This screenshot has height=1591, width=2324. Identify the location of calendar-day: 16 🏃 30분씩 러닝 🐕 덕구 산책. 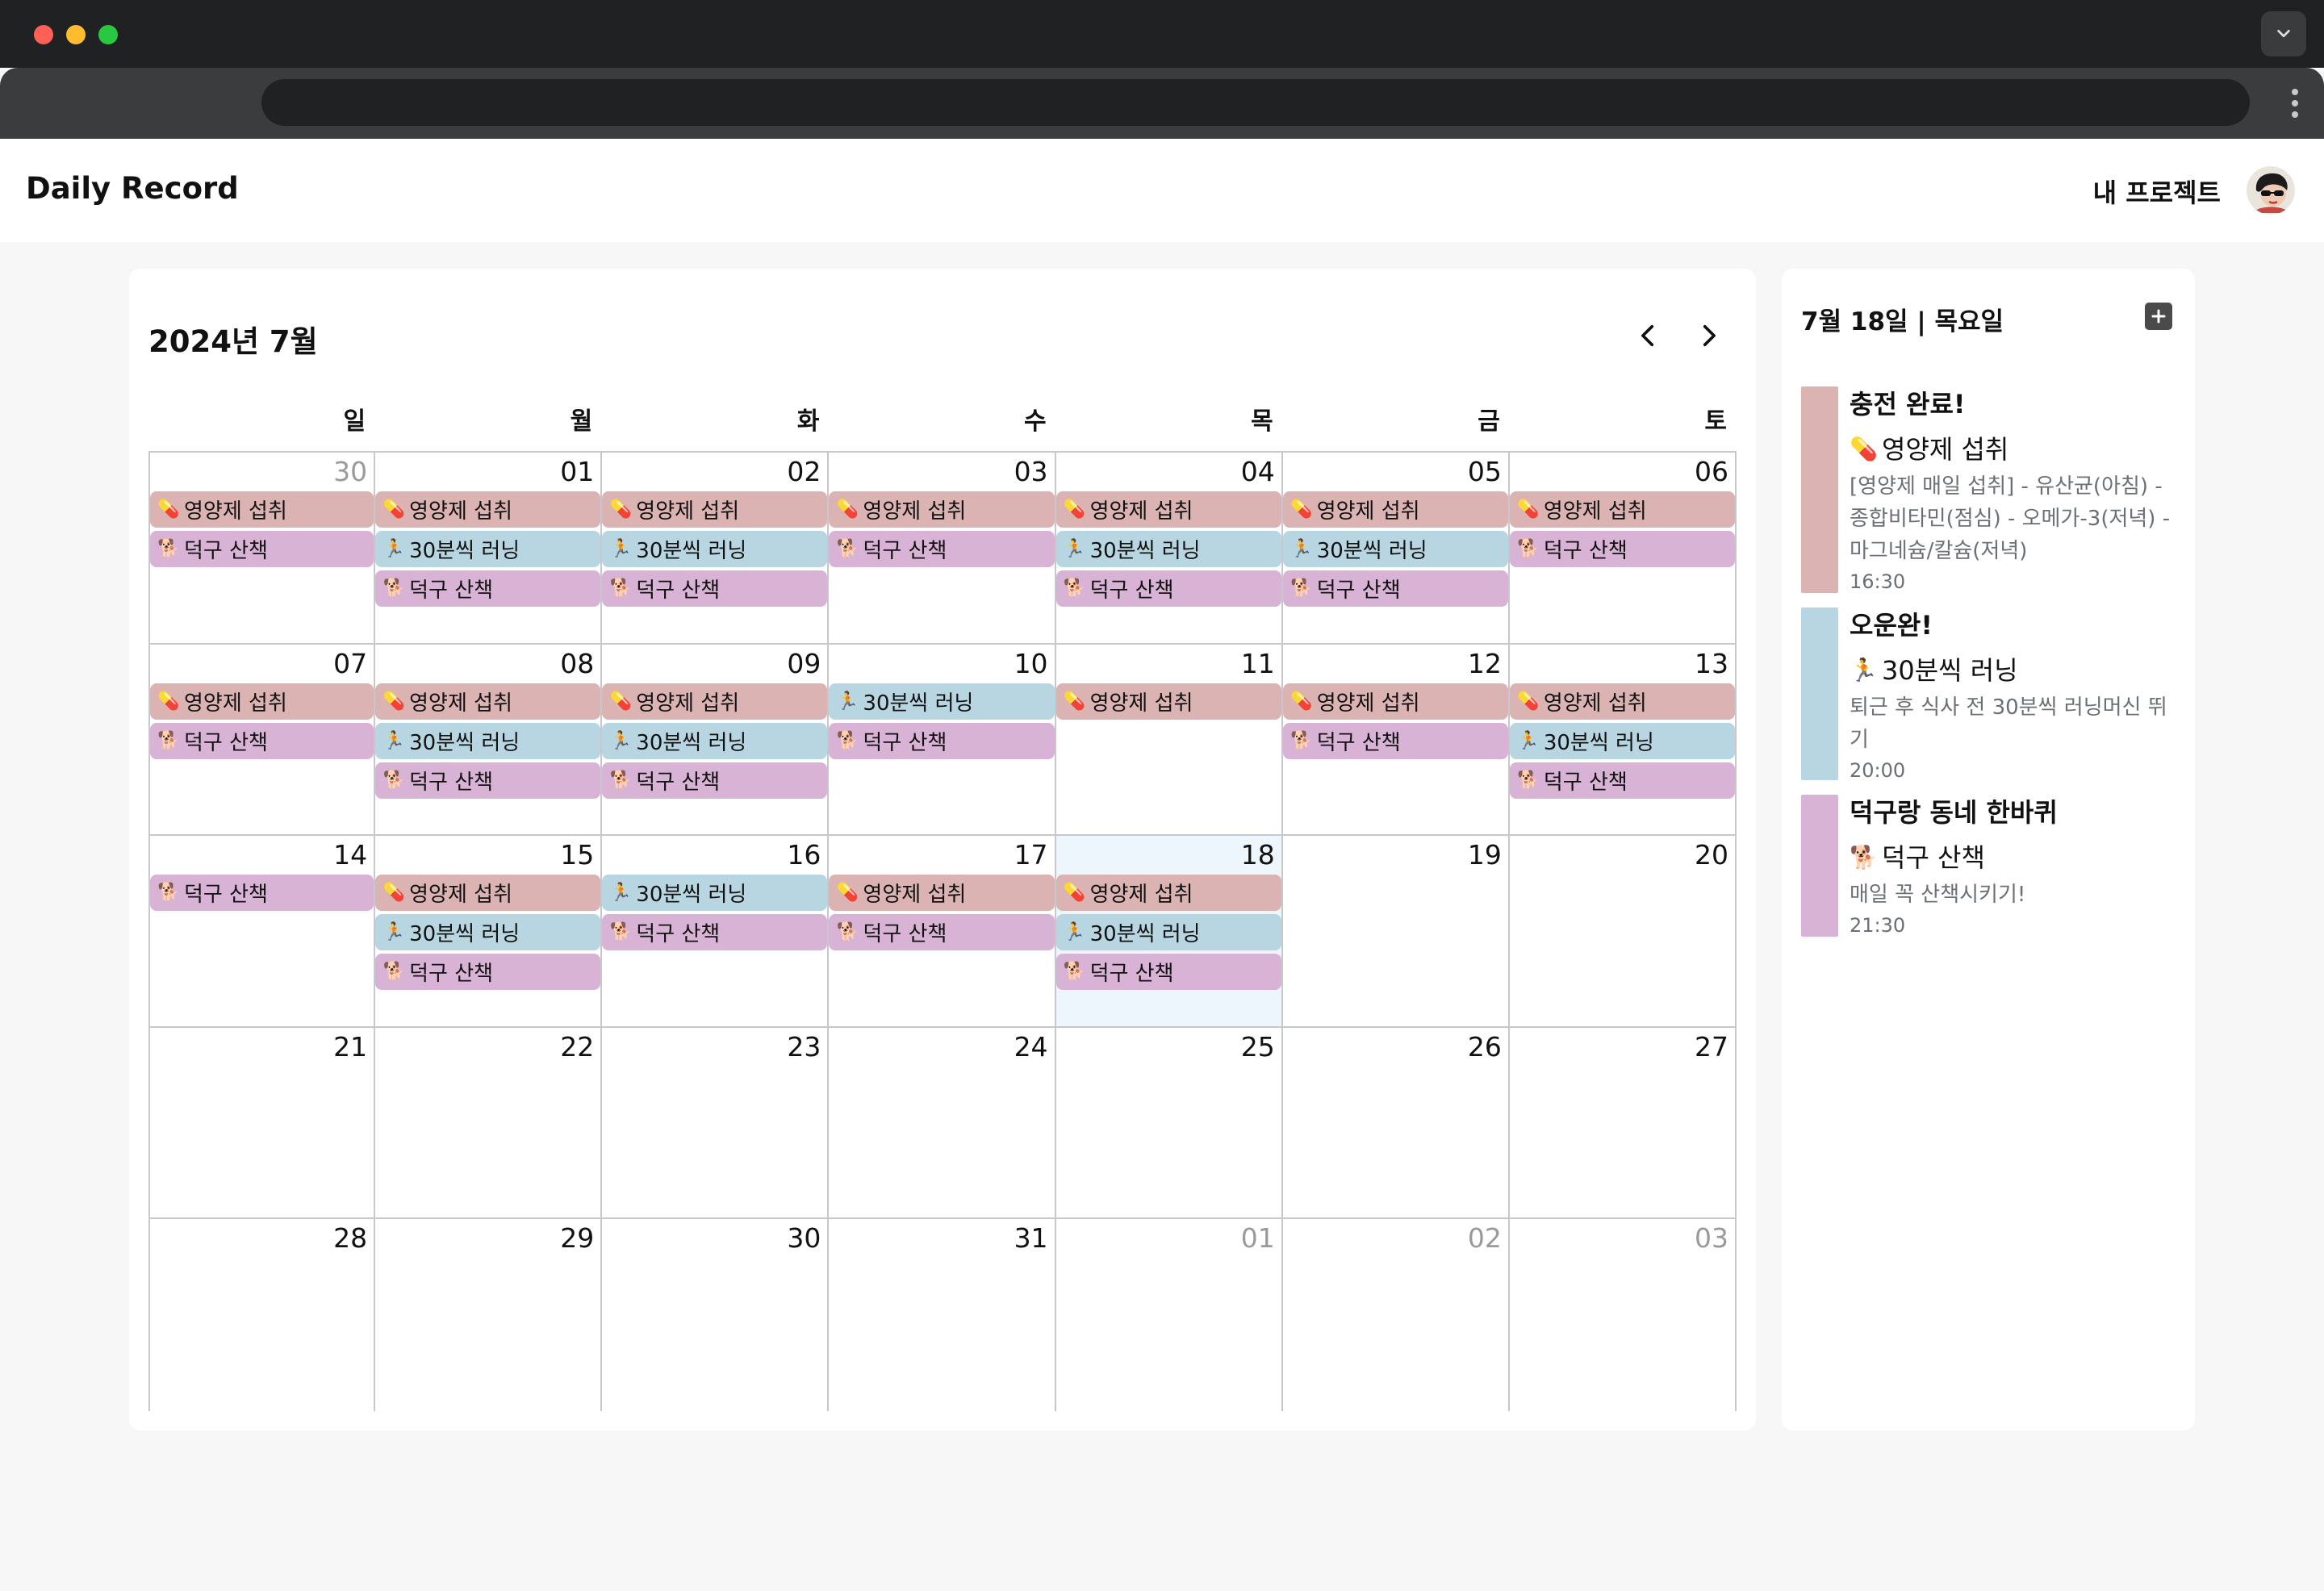
(716, 932).